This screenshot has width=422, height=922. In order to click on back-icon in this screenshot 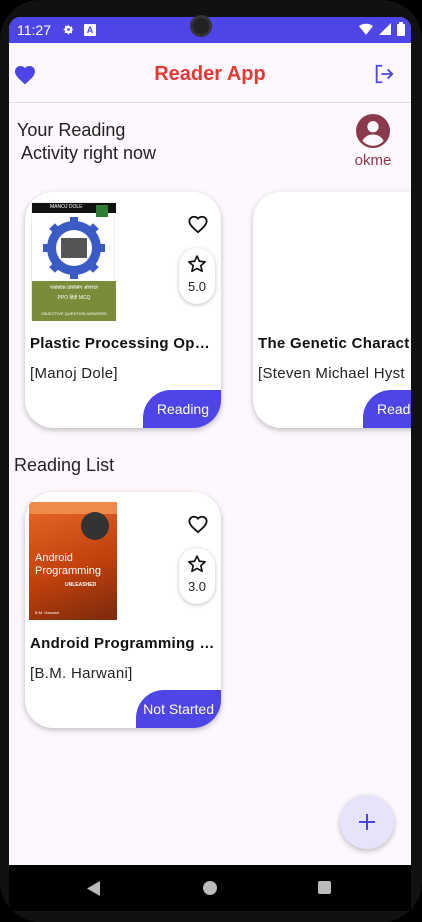, I will do `click(94, 888)`.